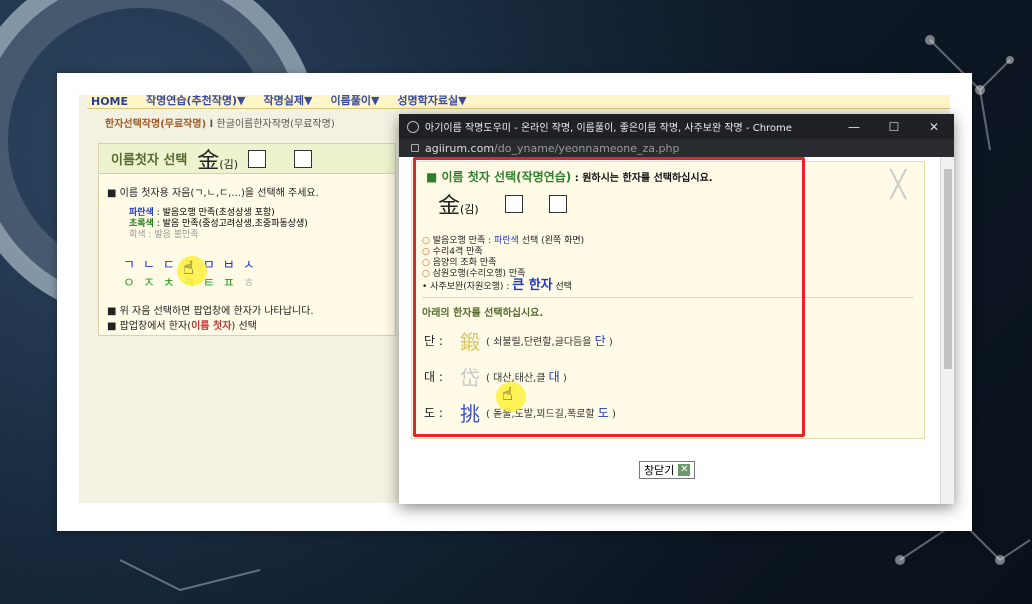  I want to click on note-select: ■ 팝업창에서 한자(이름 첫자) 선택, so click(182, 324).